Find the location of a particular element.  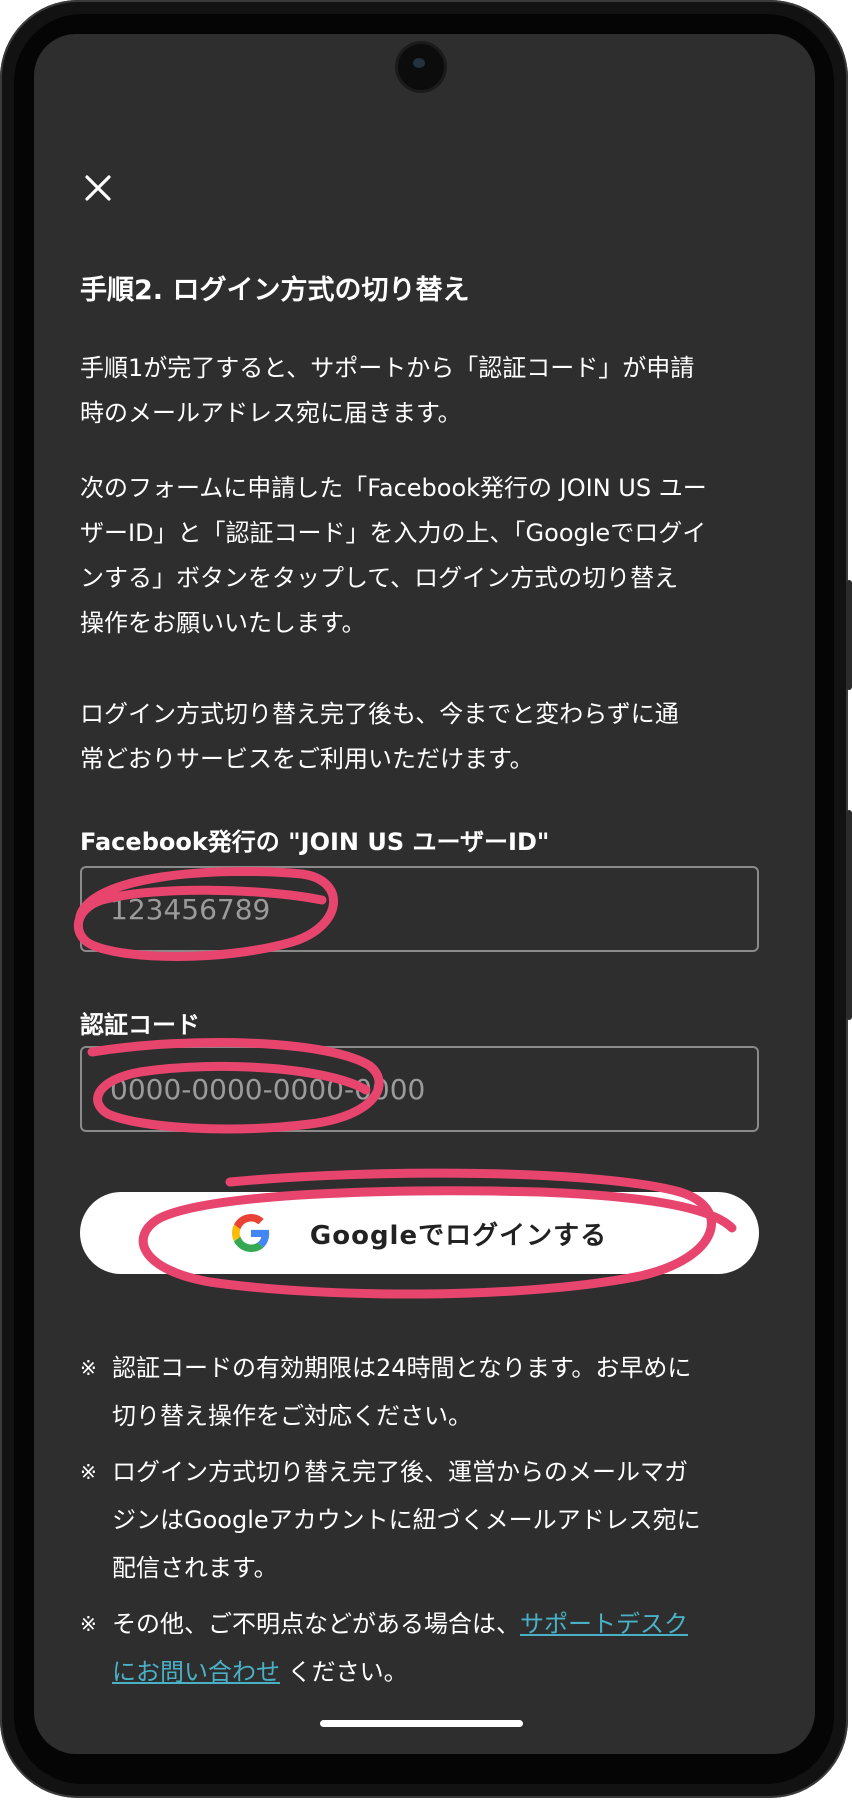

text-line: 時のメールアドレス宛に届きます。 is located at coordinates (271, 413).